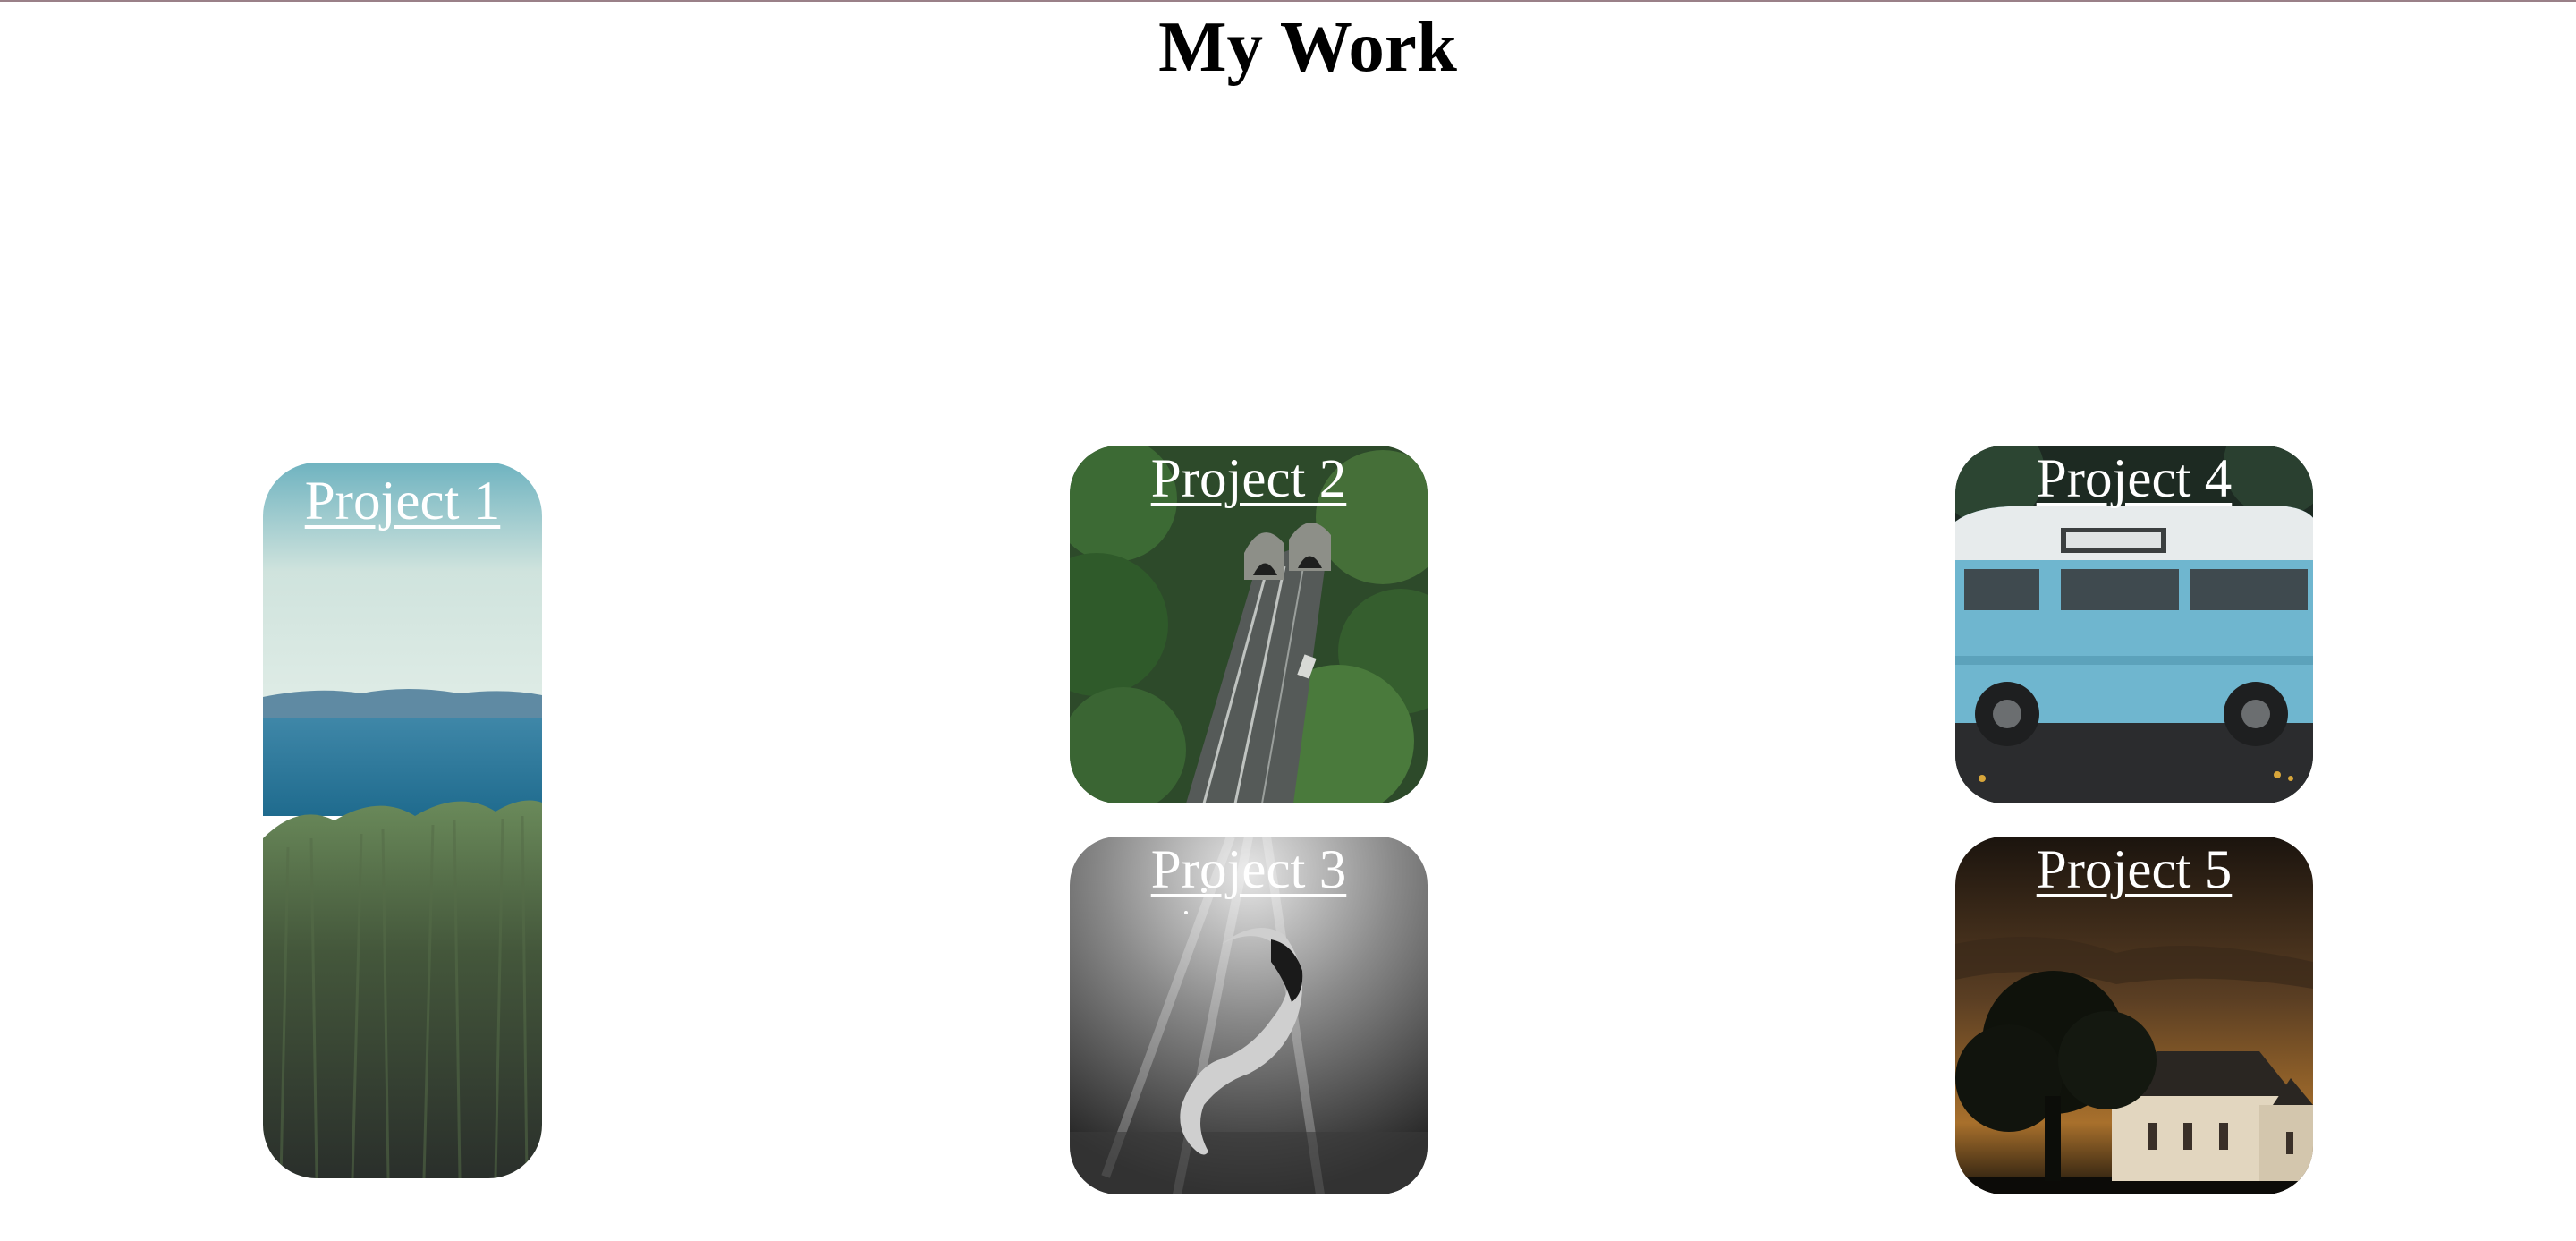  I want to click on project-1-label: Project 1, so click(402, 502).